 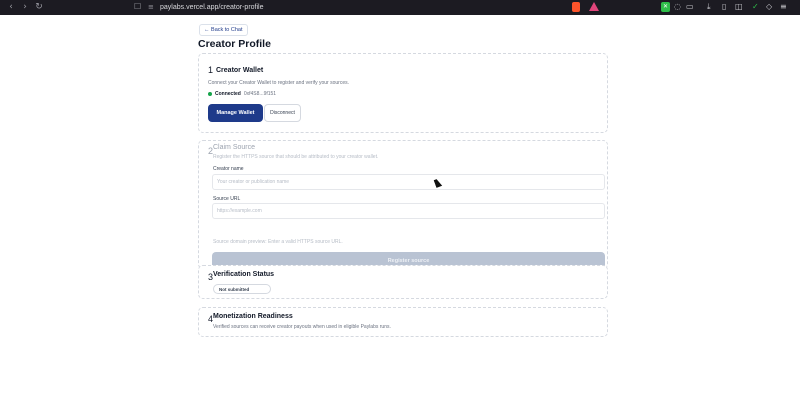 I want to click on section-title: Monetization Readiness, so click(x=253, y=316).